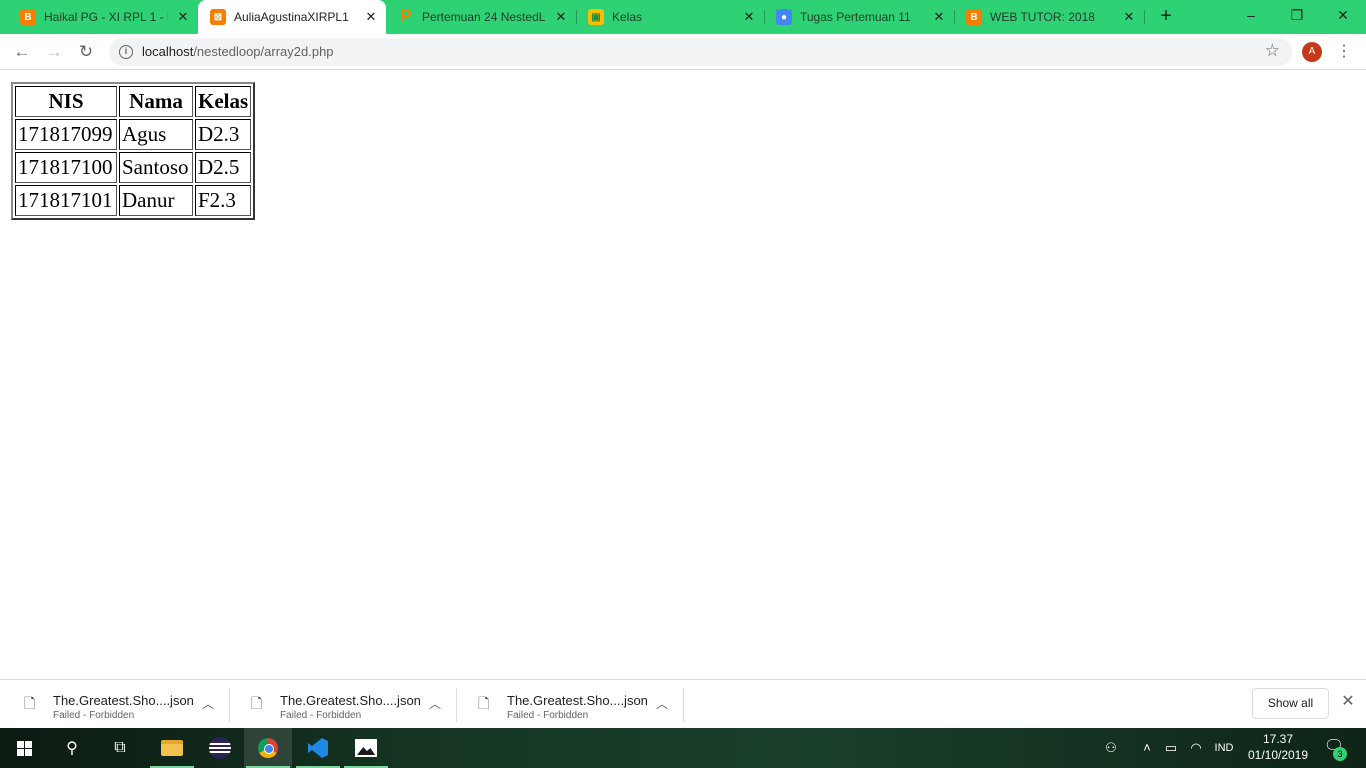  What do you see at coordinates (1278, 747) in the screenshot?
I see `clock: 17.37 01/10/2019` at bounding box center [1278, 747].